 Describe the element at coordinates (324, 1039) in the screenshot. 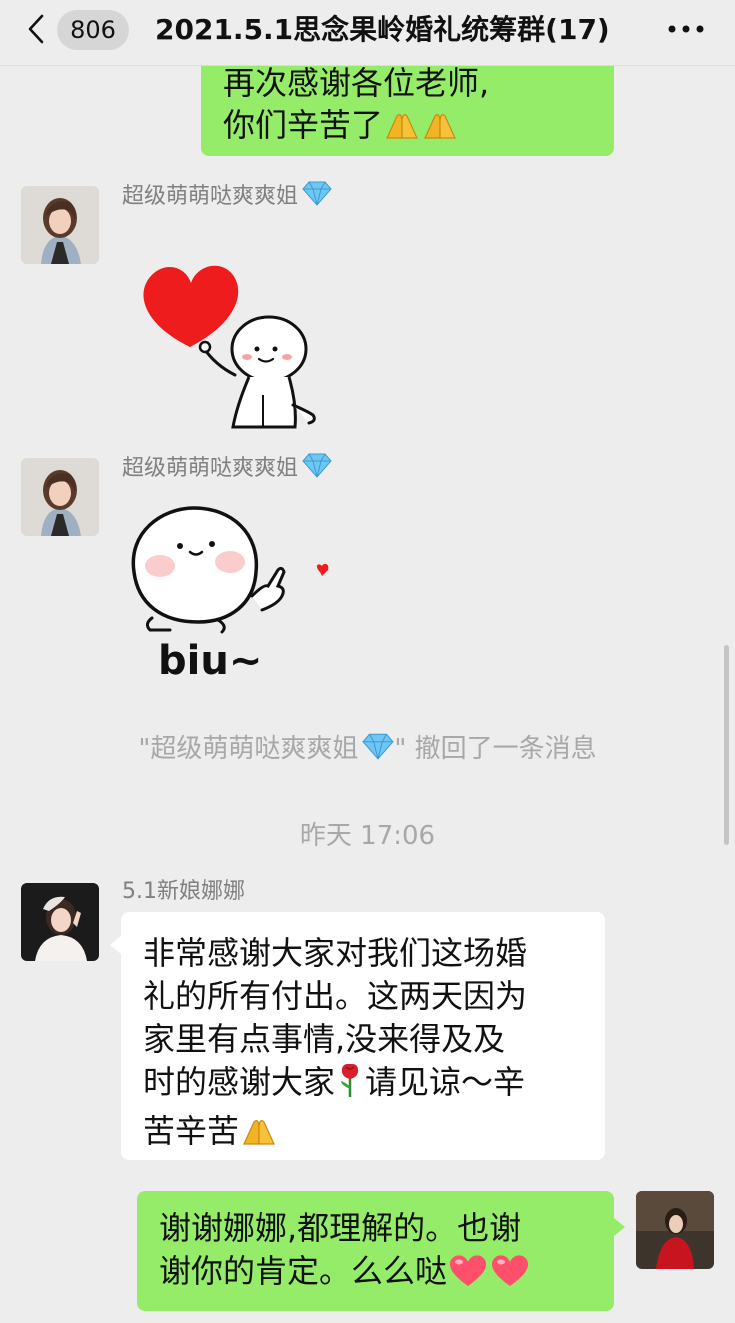

I see `message-text-line: 家里有点事情,没来得及及` at that location.